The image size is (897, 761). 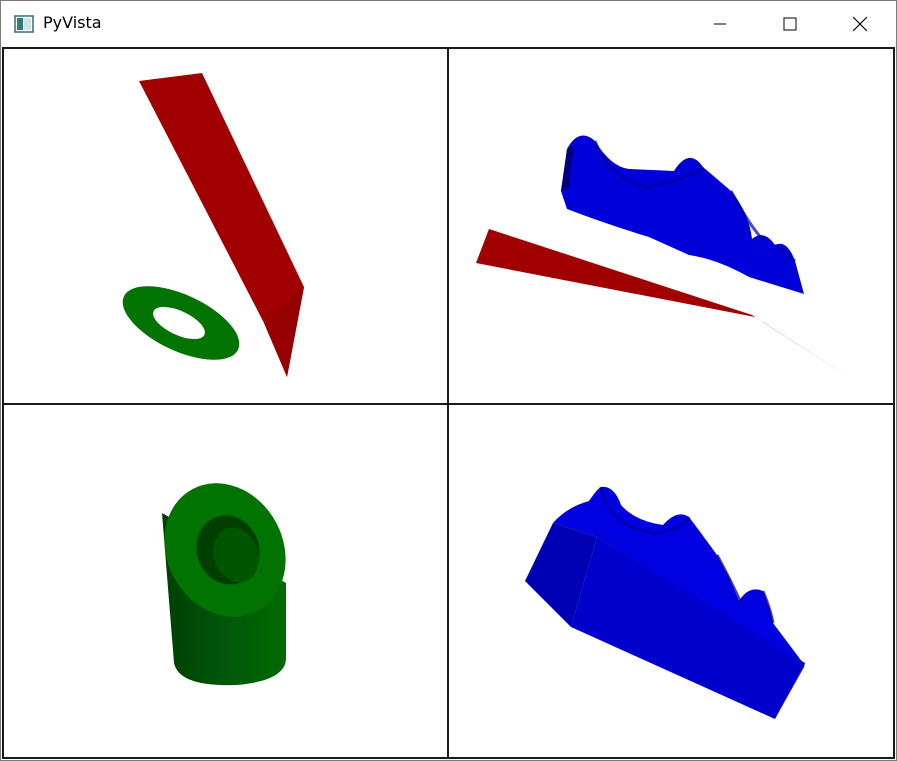 I want to click on close-icon, so click(x=860, y=24).